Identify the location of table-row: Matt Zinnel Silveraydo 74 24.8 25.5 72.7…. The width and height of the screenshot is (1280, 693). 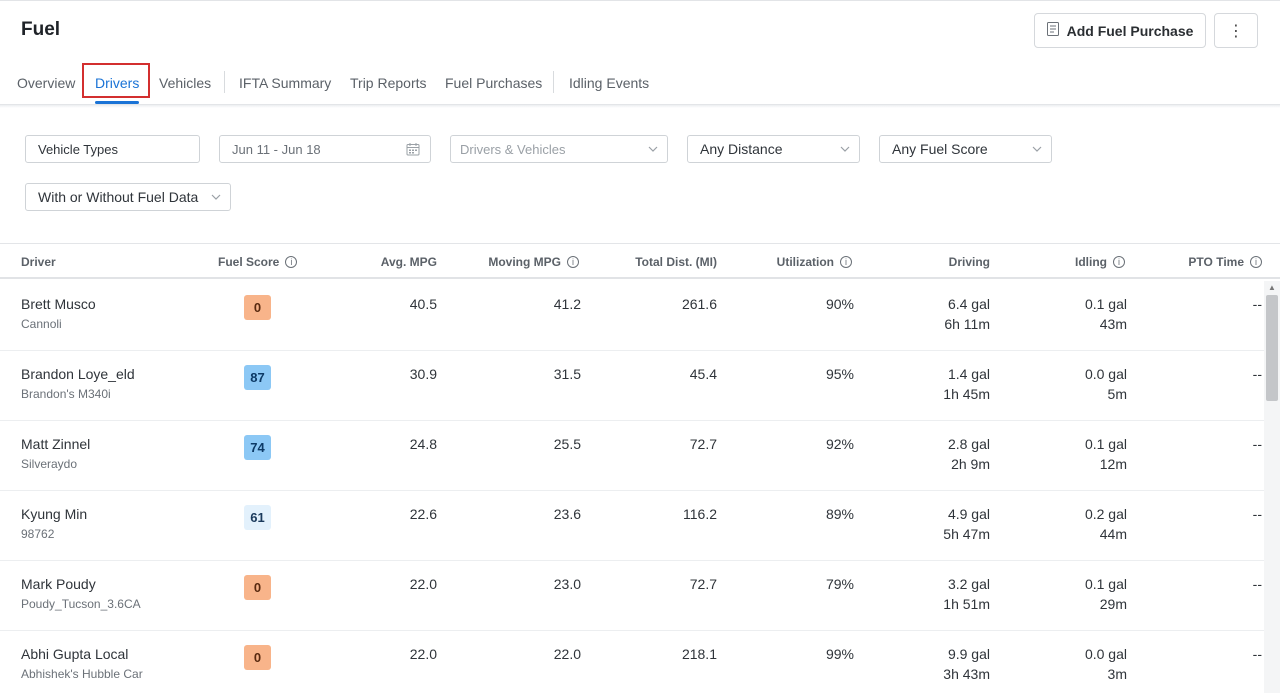
(632, 456).